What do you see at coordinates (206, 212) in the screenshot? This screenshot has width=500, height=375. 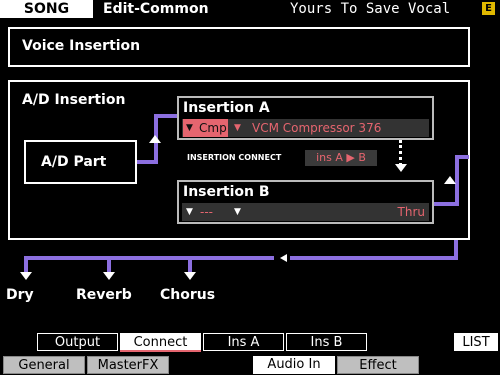 I see `insertion-b-category: ---` at bounding box center [206, 212].